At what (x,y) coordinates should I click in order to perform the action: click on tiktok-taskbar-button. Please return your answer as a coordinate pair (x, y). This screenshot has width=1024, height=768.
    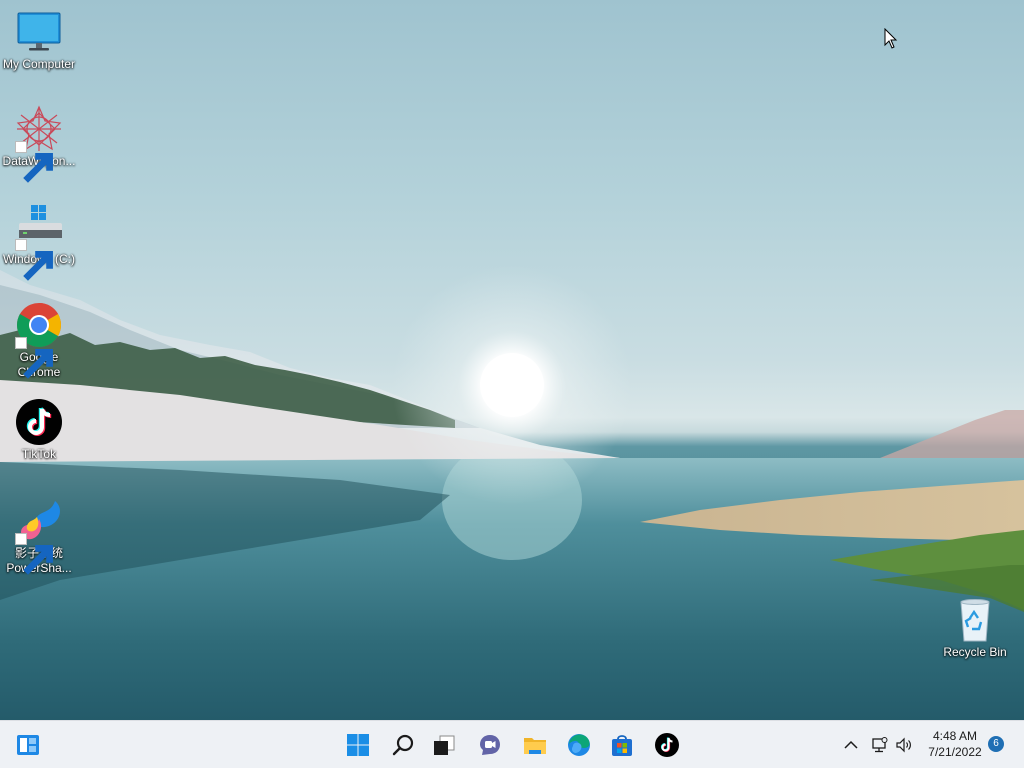
    Looking at the image, I should click on (667, 745).